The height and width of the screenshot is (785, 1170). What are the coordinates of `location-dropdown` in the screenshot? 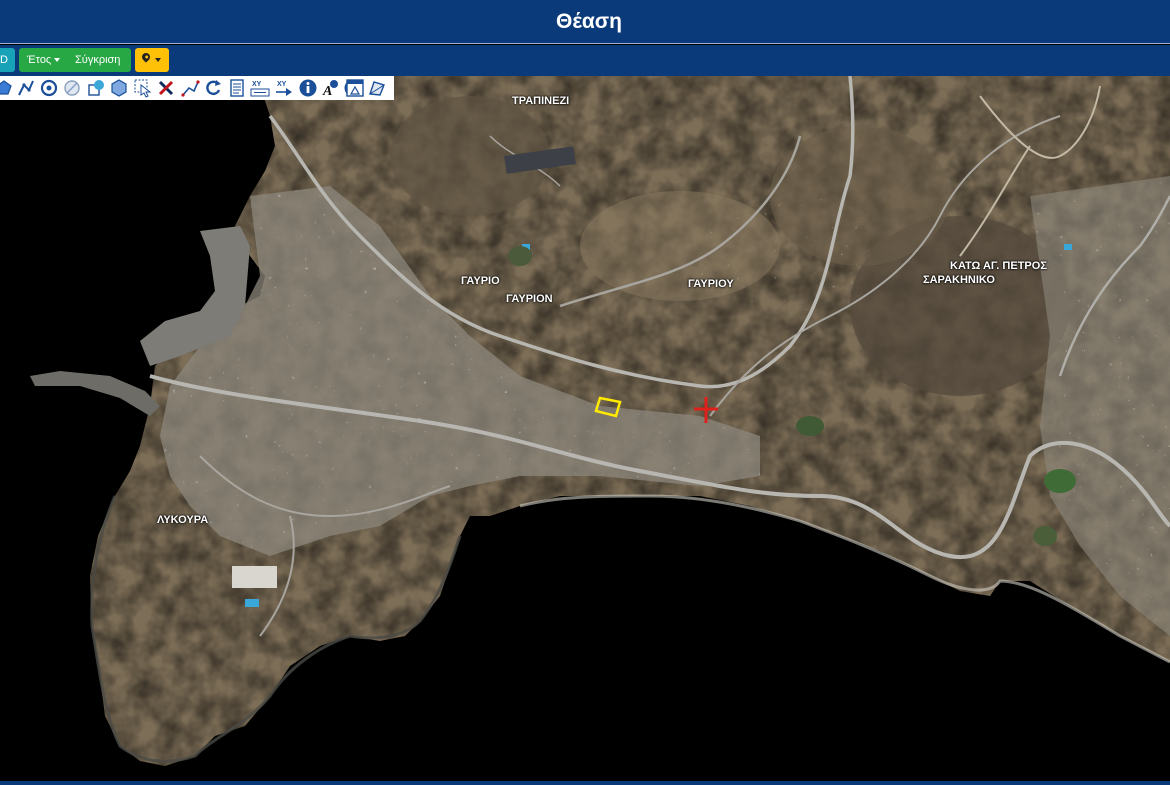 It's located at (152, 60).